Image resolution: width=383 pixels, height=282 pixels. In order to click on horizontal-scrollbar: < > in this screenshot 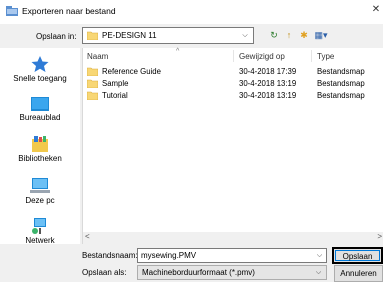, I will do `click(233, 238)`.